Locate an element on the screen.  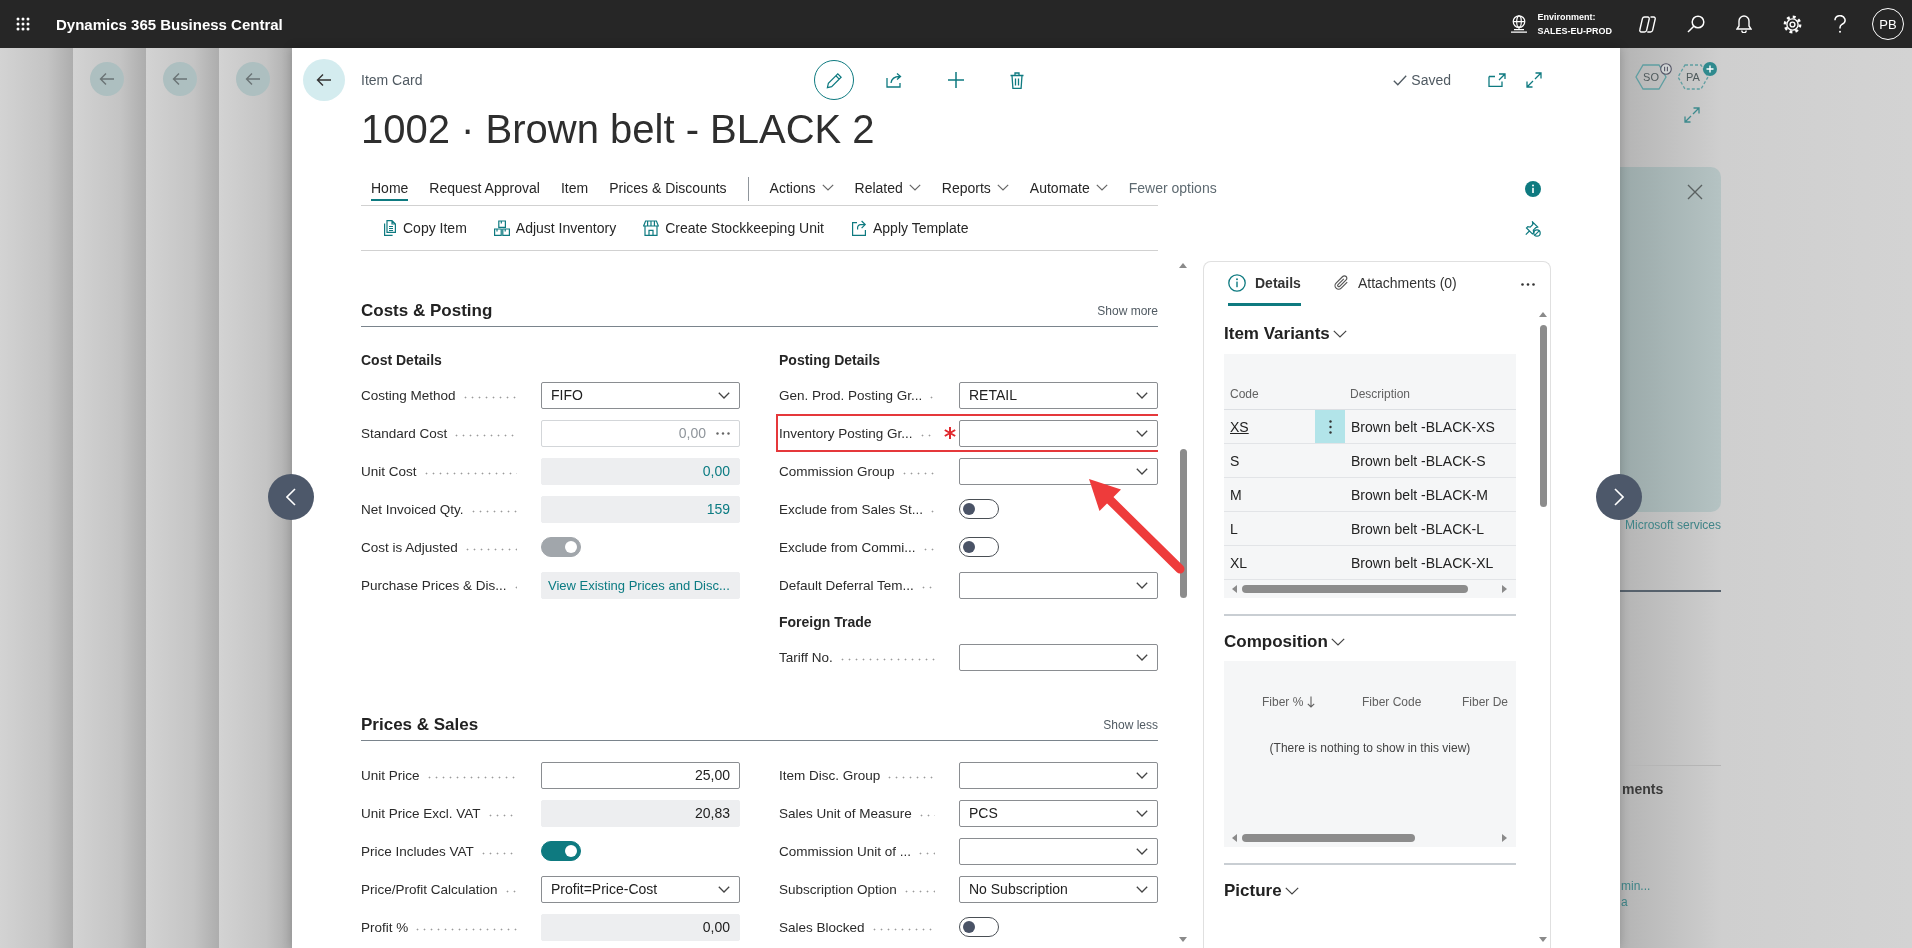
menu-tab: Prices & Discounts is located at coordinates (668, 188).